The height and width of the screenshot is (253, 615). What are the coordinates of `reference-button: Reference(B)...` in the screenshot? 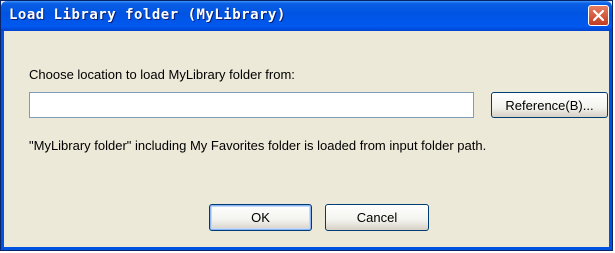 It's located at (549, 105).